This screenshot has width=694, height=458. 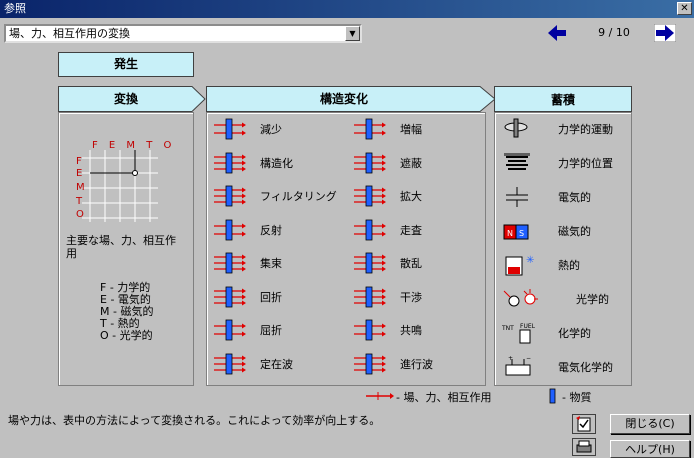 I want to click on structure-item-label: 干渉, so click(x=411, y=297).